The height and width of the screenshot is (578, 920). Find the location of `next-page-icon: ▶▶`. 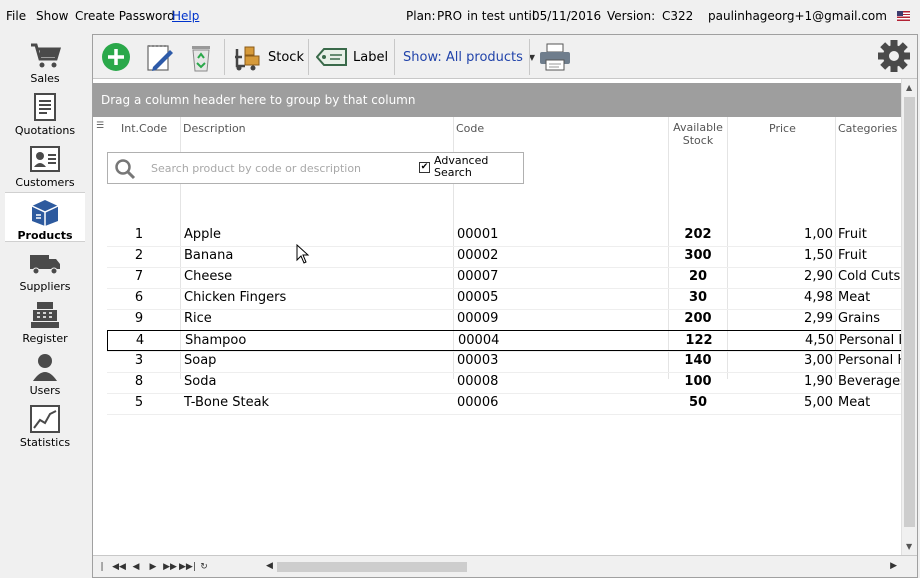

next-page-icon: ▶▶ is located at coordinates (170, 567).